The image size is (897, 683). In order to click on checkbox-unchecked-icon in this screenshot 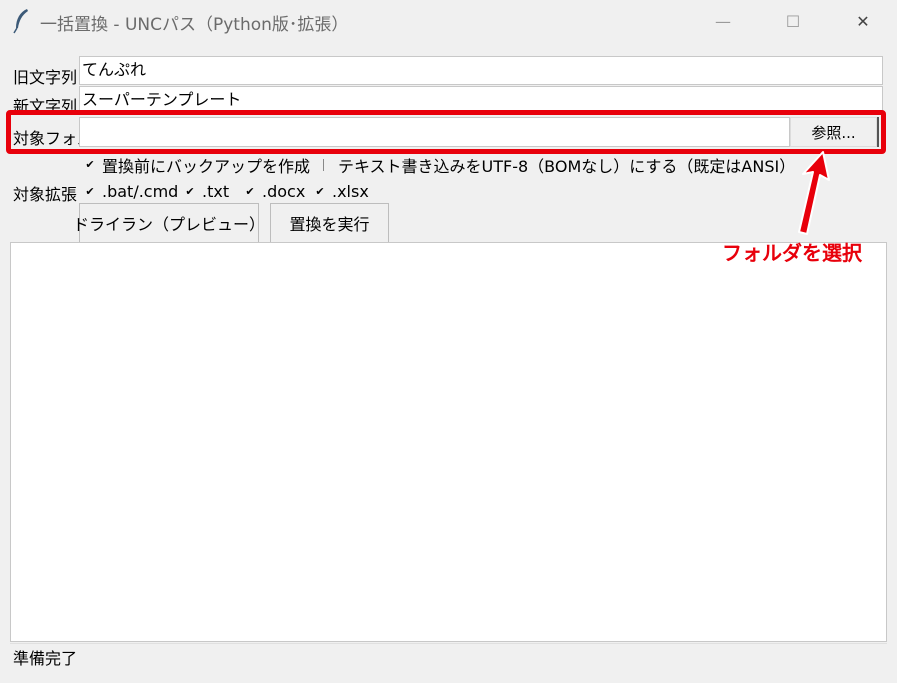, I will do `click(327, 165)`.